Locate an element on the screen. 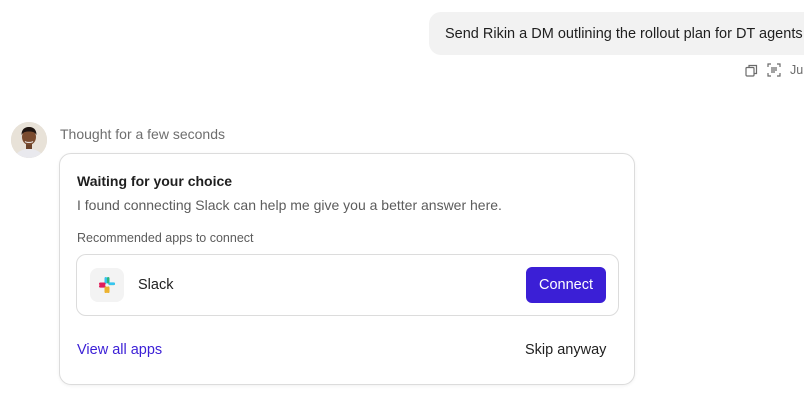 Image resolution: width=804 pixels, height=413 pixels. message-timestamp: Ju is located at coordinates (797, 70).